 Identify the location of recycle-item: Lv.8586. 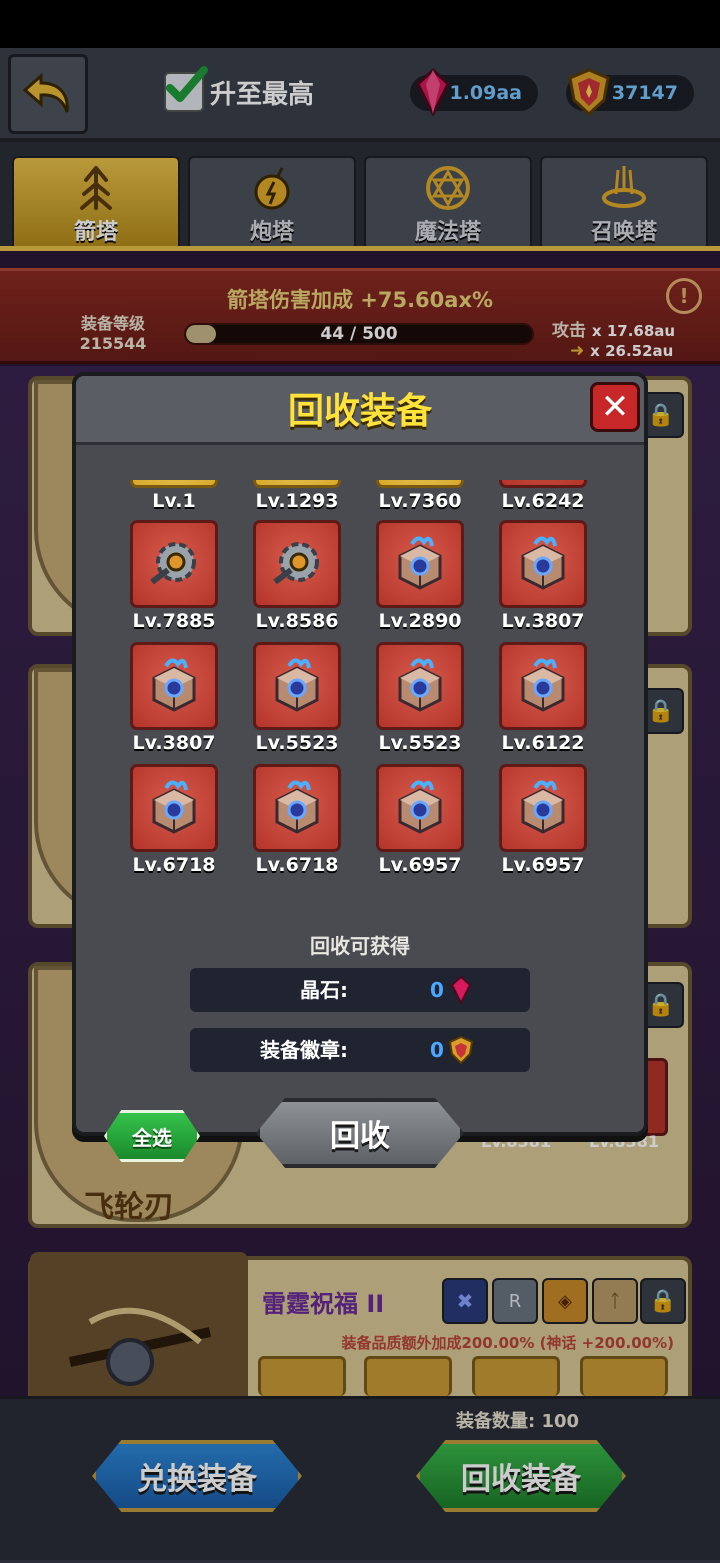
(297, 576).